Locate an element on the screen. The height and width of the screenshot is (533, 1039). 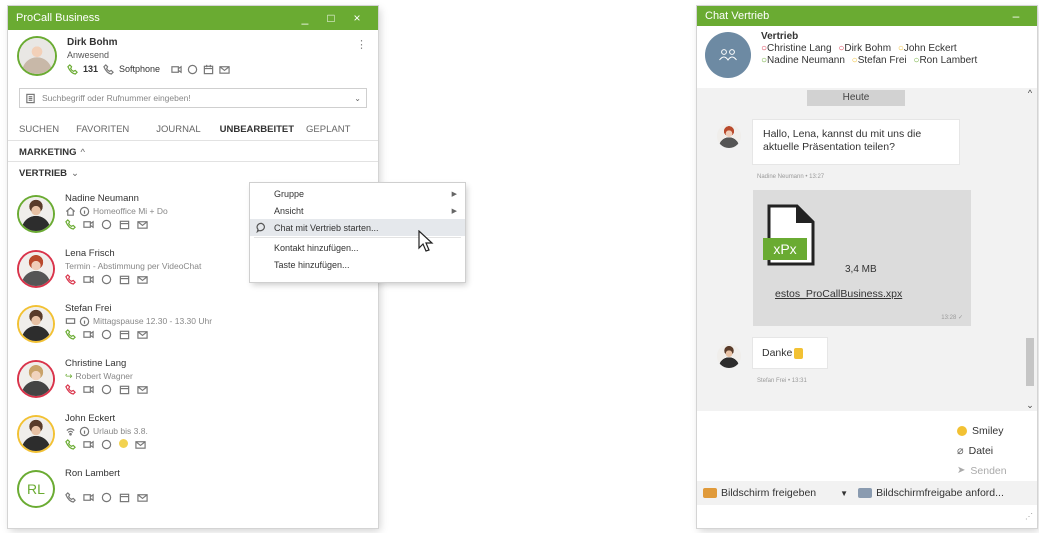
more-options-icon: ⋮ is located at coordinates (361, 44).